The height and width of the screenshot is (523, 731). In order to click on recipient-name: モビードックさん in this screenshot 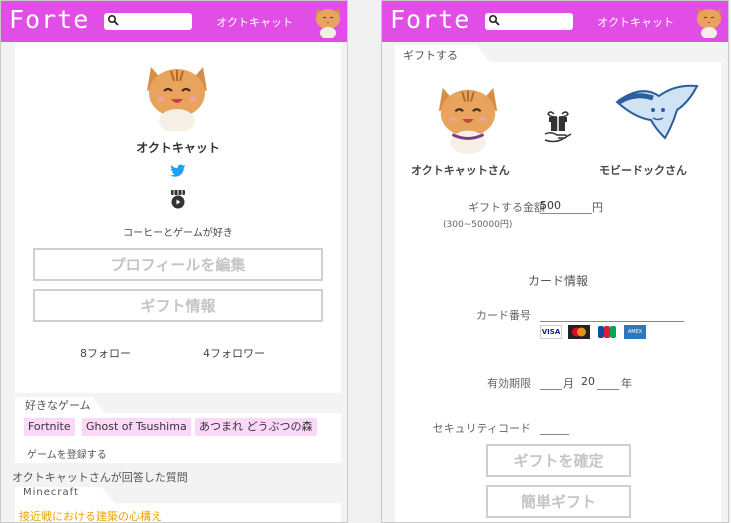, I will do `click(643, 170)`.